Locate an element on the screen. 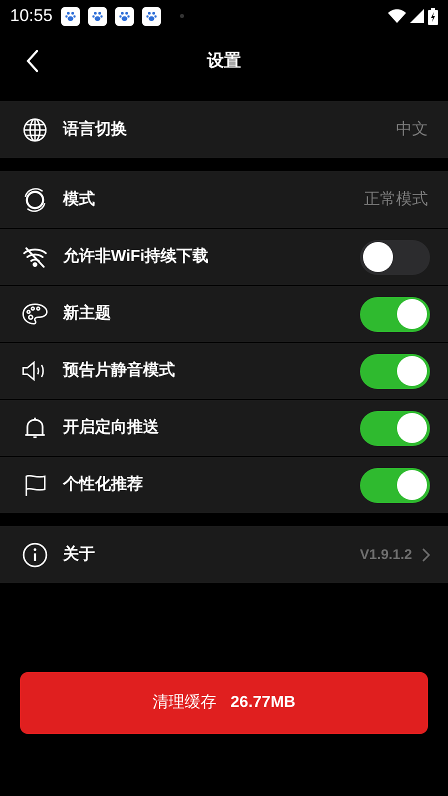 Image resolution: width=448 pixels, height=796 pixels. setting-label: 模式 is located at coordinates (79, 200).